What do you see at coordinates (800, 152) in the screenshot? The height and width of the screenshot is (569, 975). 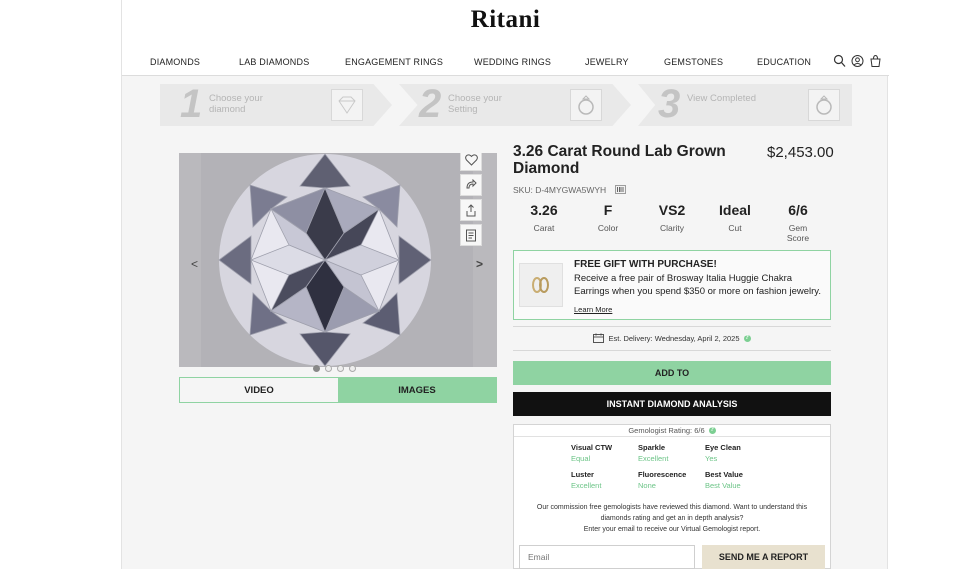 I see `product-price: $2,453.00` at bounding box center [800, 152].